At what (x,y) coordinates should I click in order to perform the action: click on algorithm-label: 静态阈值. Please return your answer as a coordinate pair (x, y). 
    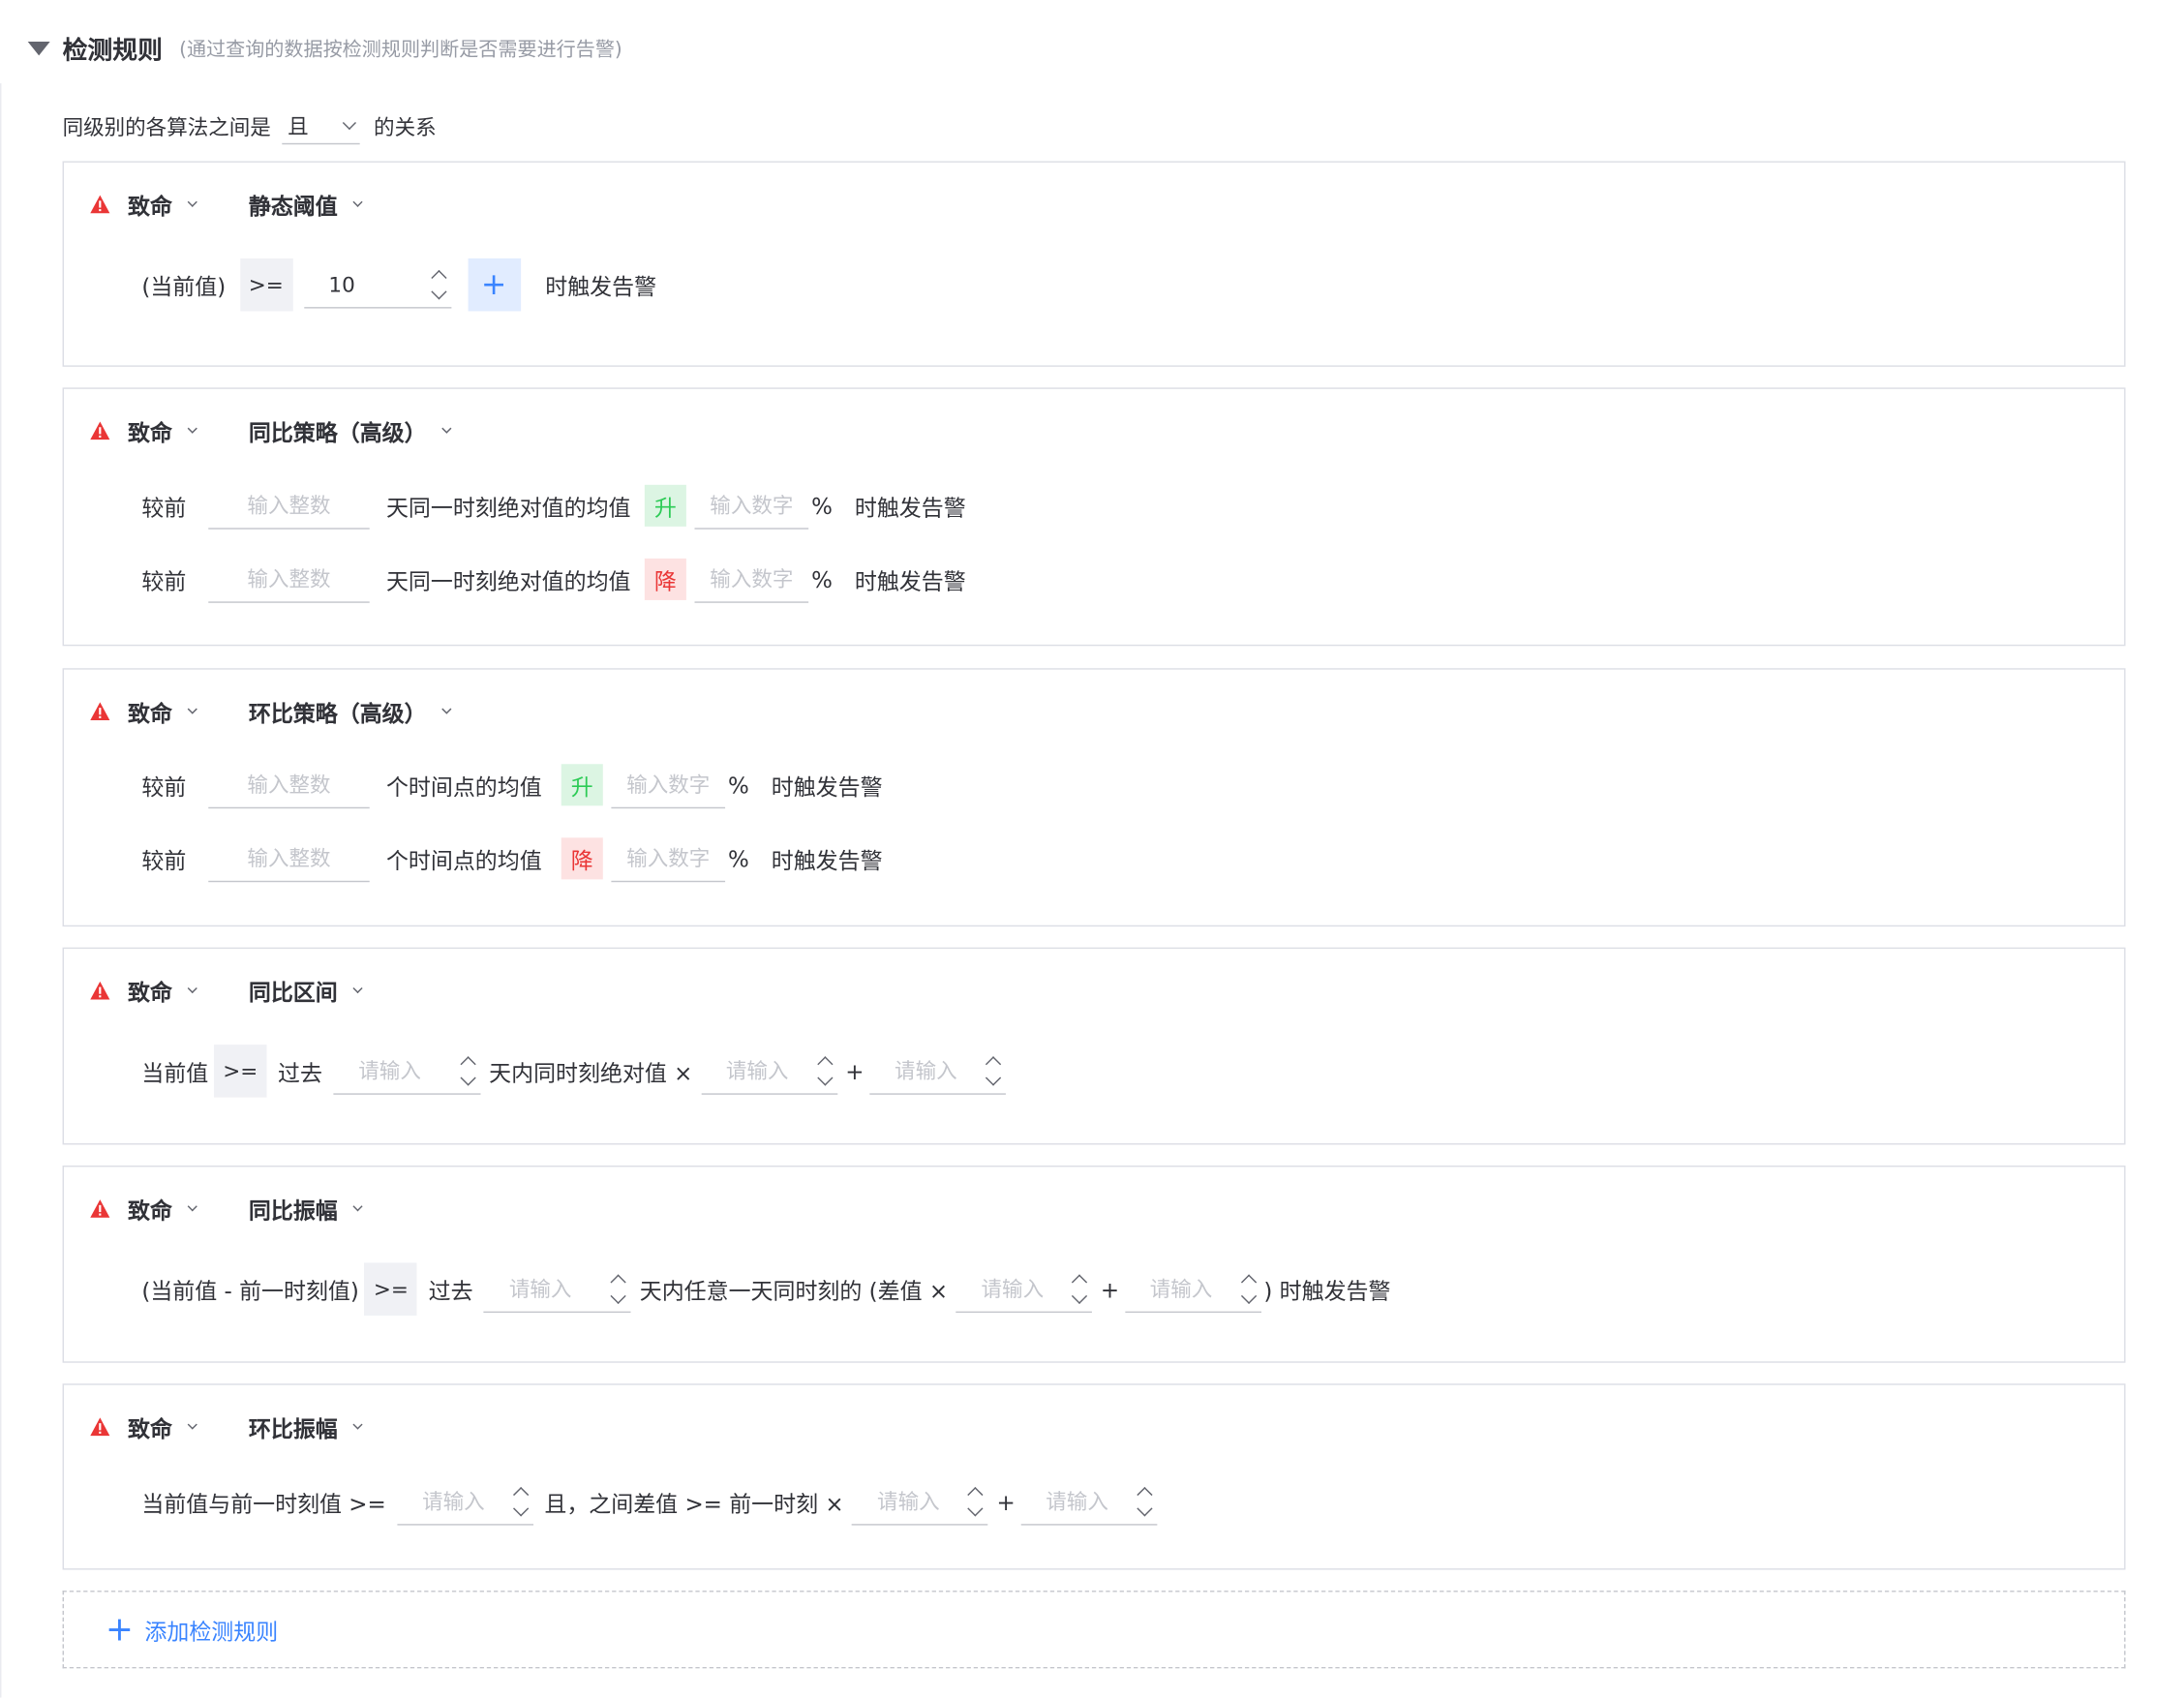
    Looking at the image, I should click on (293, 207).